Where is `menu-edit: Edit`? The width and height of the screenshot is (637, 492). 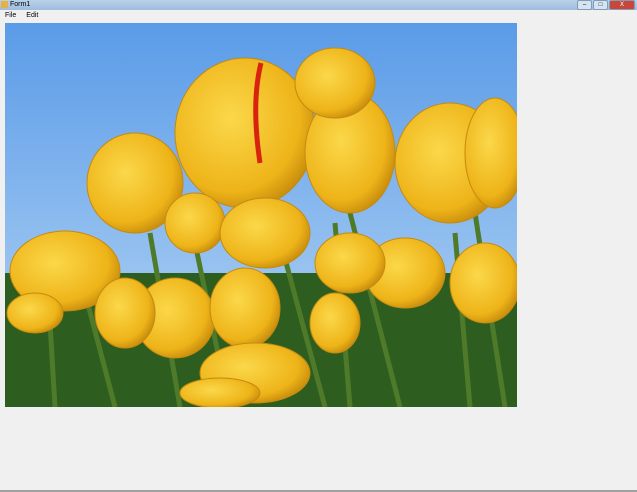
menu-edit: Edit is located at coordinates (32, 16).